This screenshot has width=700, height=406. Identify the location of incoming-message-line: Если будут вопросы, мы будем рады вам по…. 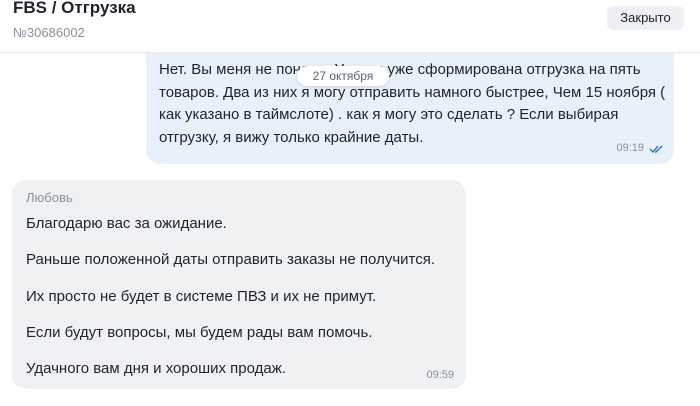
(199, 332).